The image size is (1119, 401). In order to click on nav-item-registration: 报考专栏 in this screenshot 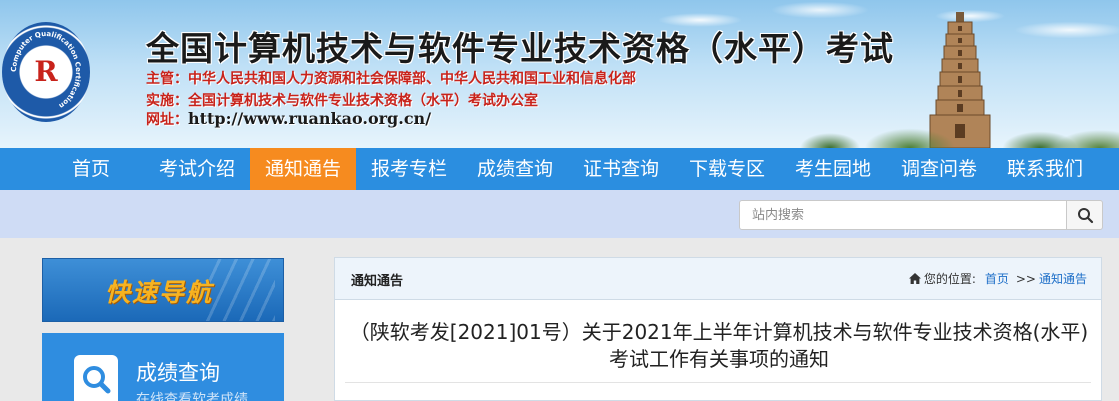, I will do `click(409, 169)`.